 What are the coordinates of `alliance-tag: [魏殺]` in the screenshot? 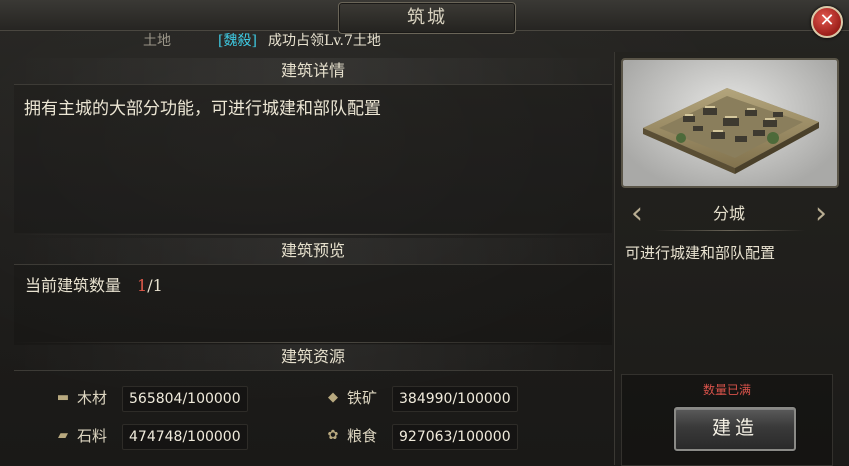 It's located at (237, 41).